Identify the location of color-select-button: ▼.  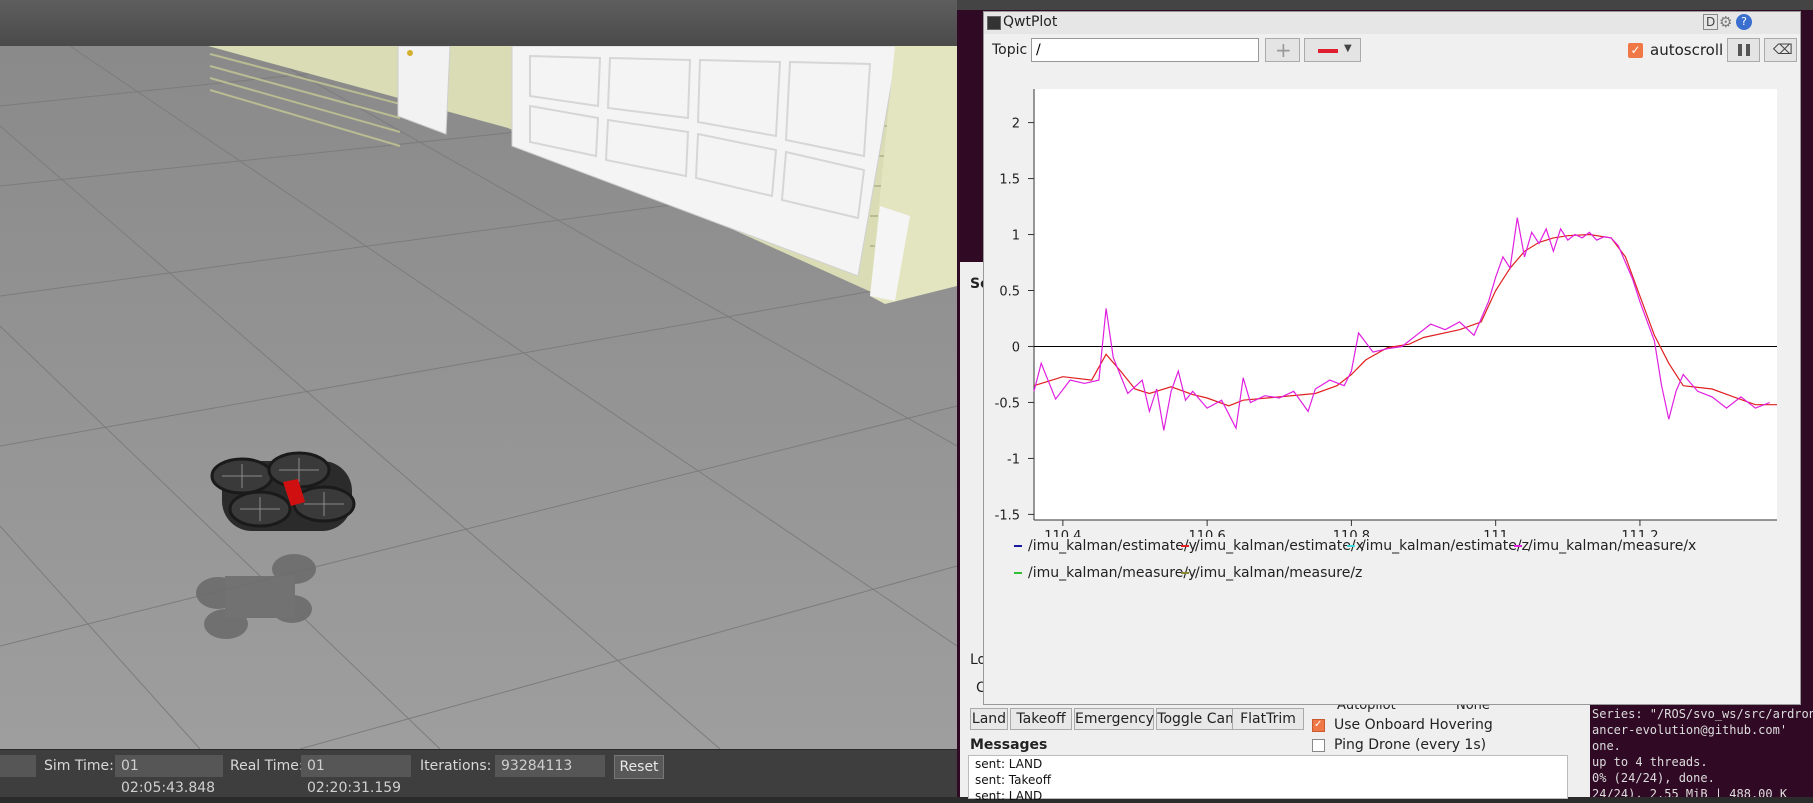
(1332, 50).